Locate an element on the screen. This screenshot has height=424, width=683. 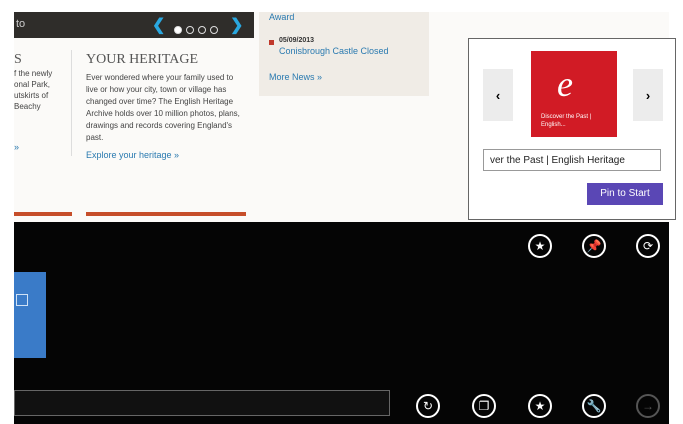
pin-to-start-button: Pin to Start is located at coordinates (625, 194).